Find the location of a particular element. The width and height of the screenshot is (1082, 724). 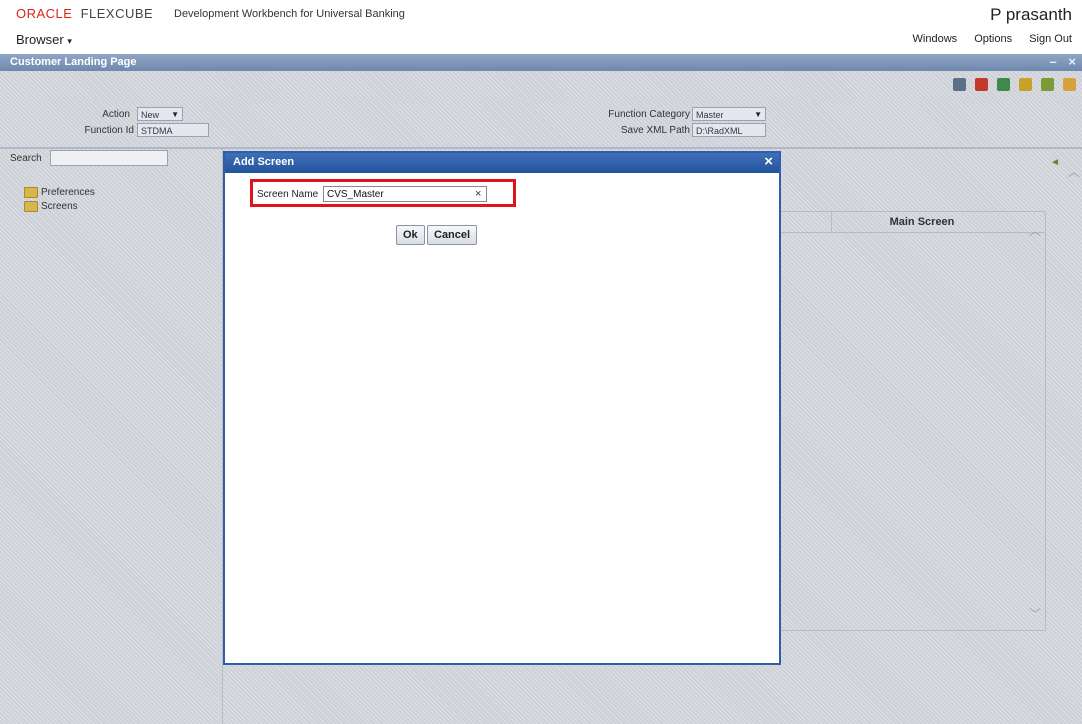

browser-menu: Browser ▾ is located at coordinates (44, 39).